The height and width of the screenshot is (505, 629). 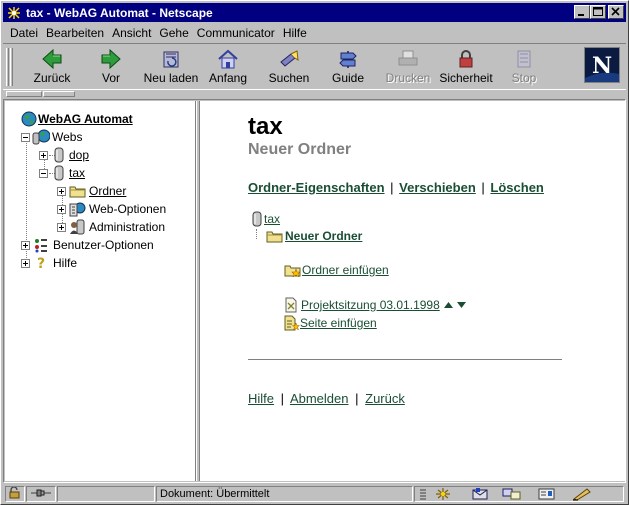 I want to click on back-button: Zurück, so click(x=52, y=67).